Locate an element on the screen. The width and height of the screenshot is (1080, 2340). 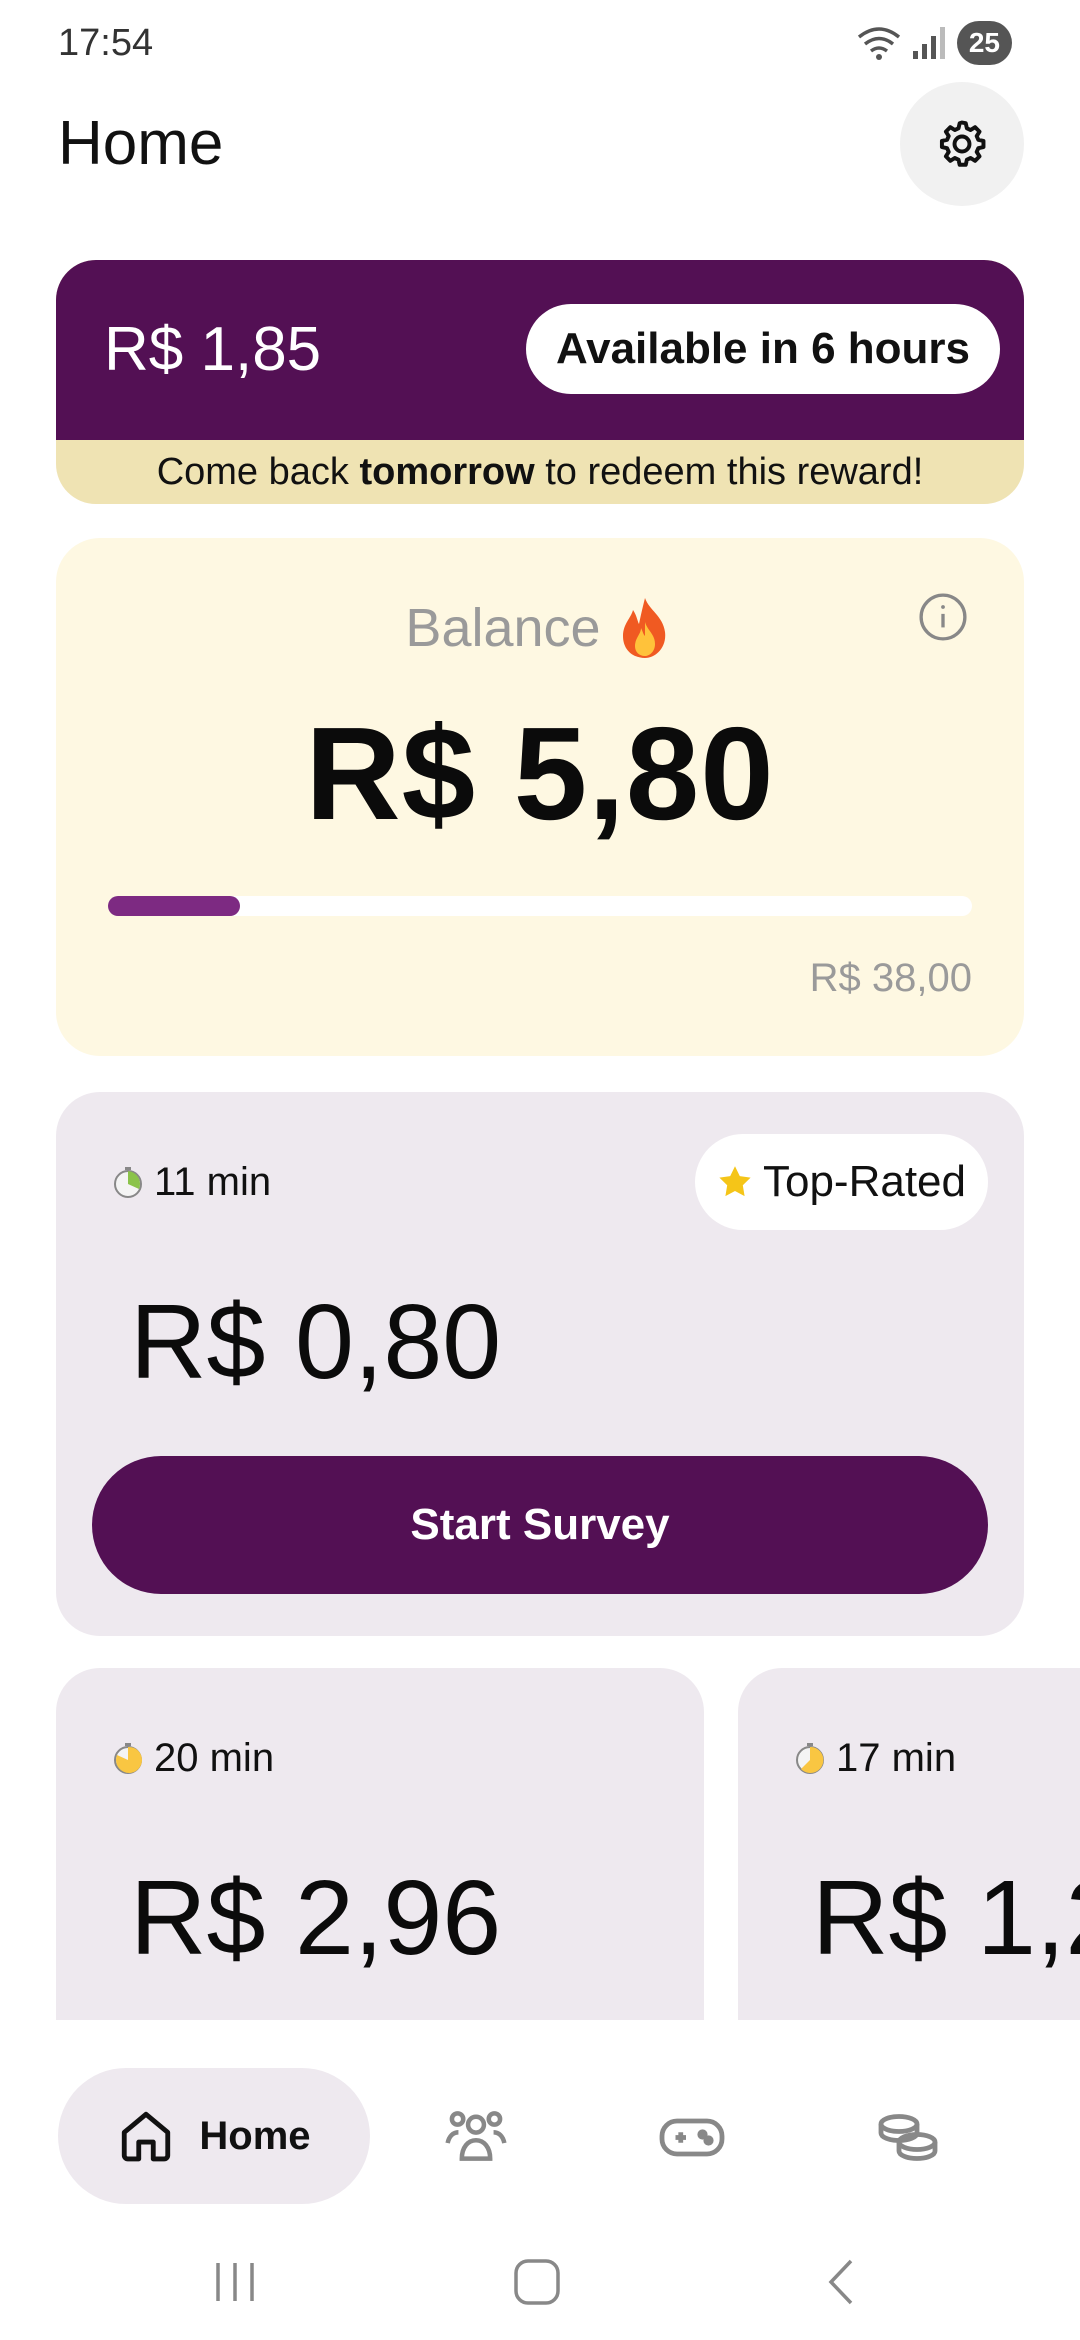
top-rated-badge: Top-Rated is located at coordinates (841, 1182).